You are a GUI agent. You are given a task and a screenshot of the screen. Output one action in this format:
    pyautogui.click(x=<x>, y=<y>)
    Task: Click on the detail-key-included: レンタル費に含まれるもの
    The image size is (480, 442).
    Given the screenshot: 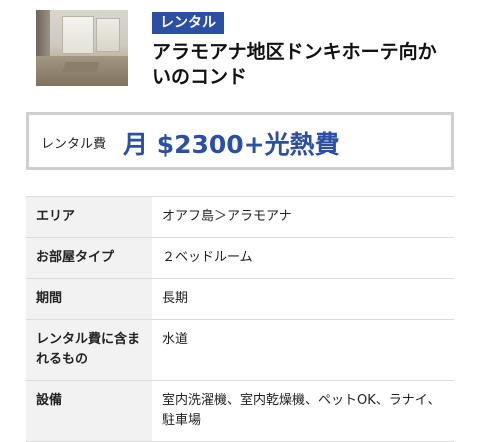 What is the action you would take?
    pyautogui.click(x=89, y=350)
    